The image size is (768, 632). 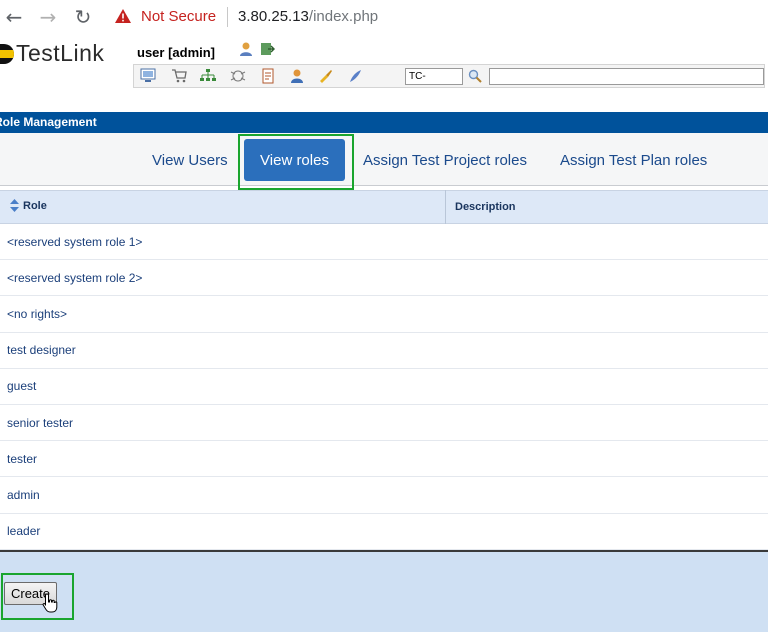 I want to click on tab-assign-test-project-roles: Assign Test Project roles, so click(x=445, y=160).